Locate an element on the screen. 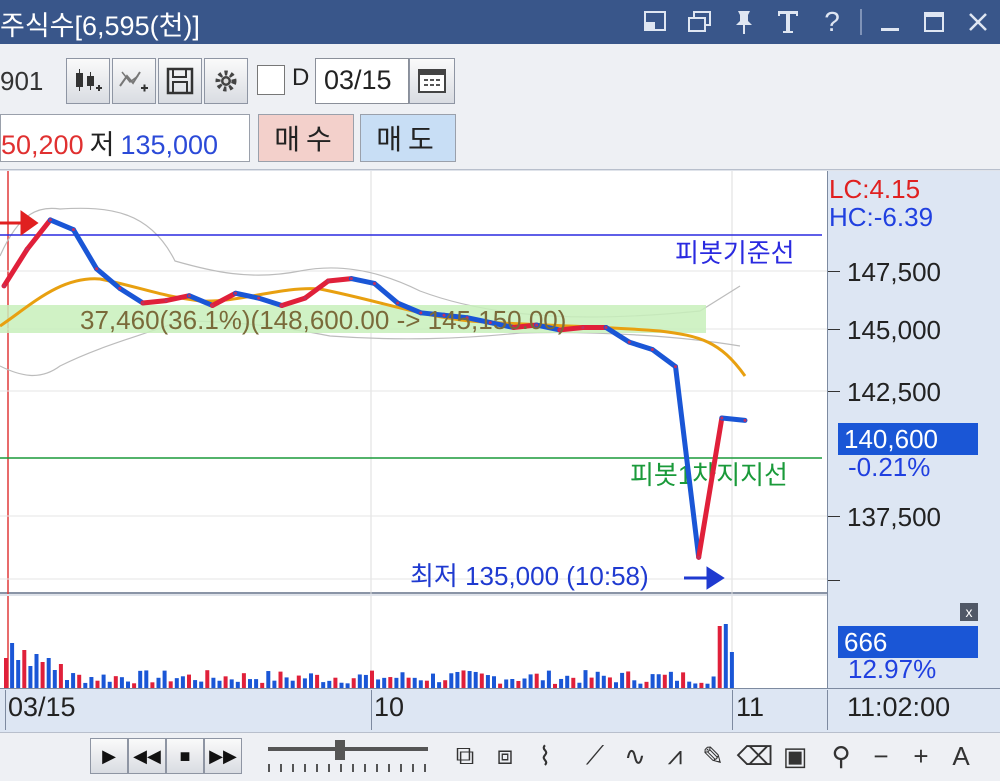 This screenshot has width=1000, height=781. save-icon is located at coordinates (180, 81).